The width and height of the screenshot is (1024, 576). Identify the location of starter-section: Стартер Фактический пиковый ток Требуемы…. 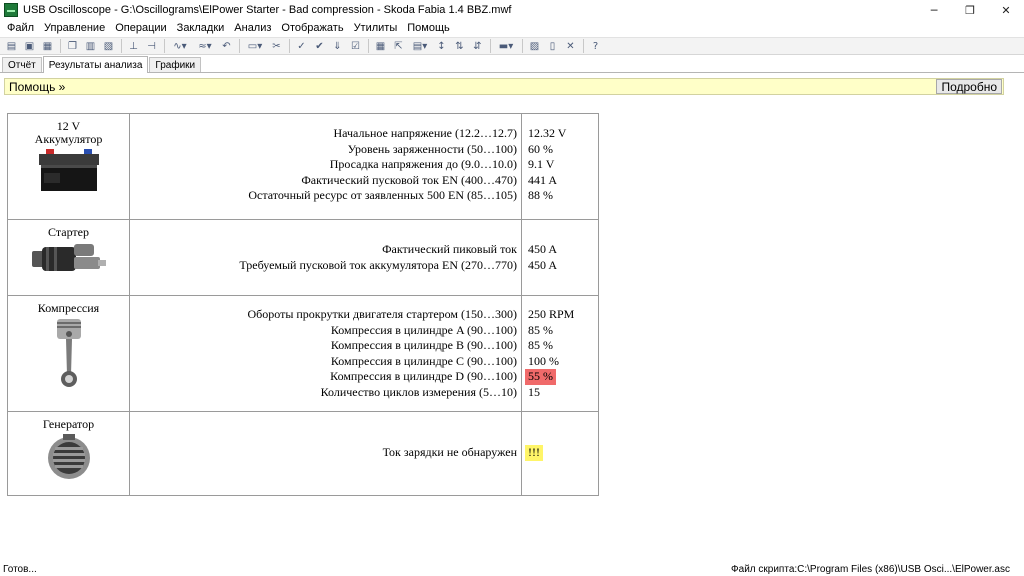
(303, 257).